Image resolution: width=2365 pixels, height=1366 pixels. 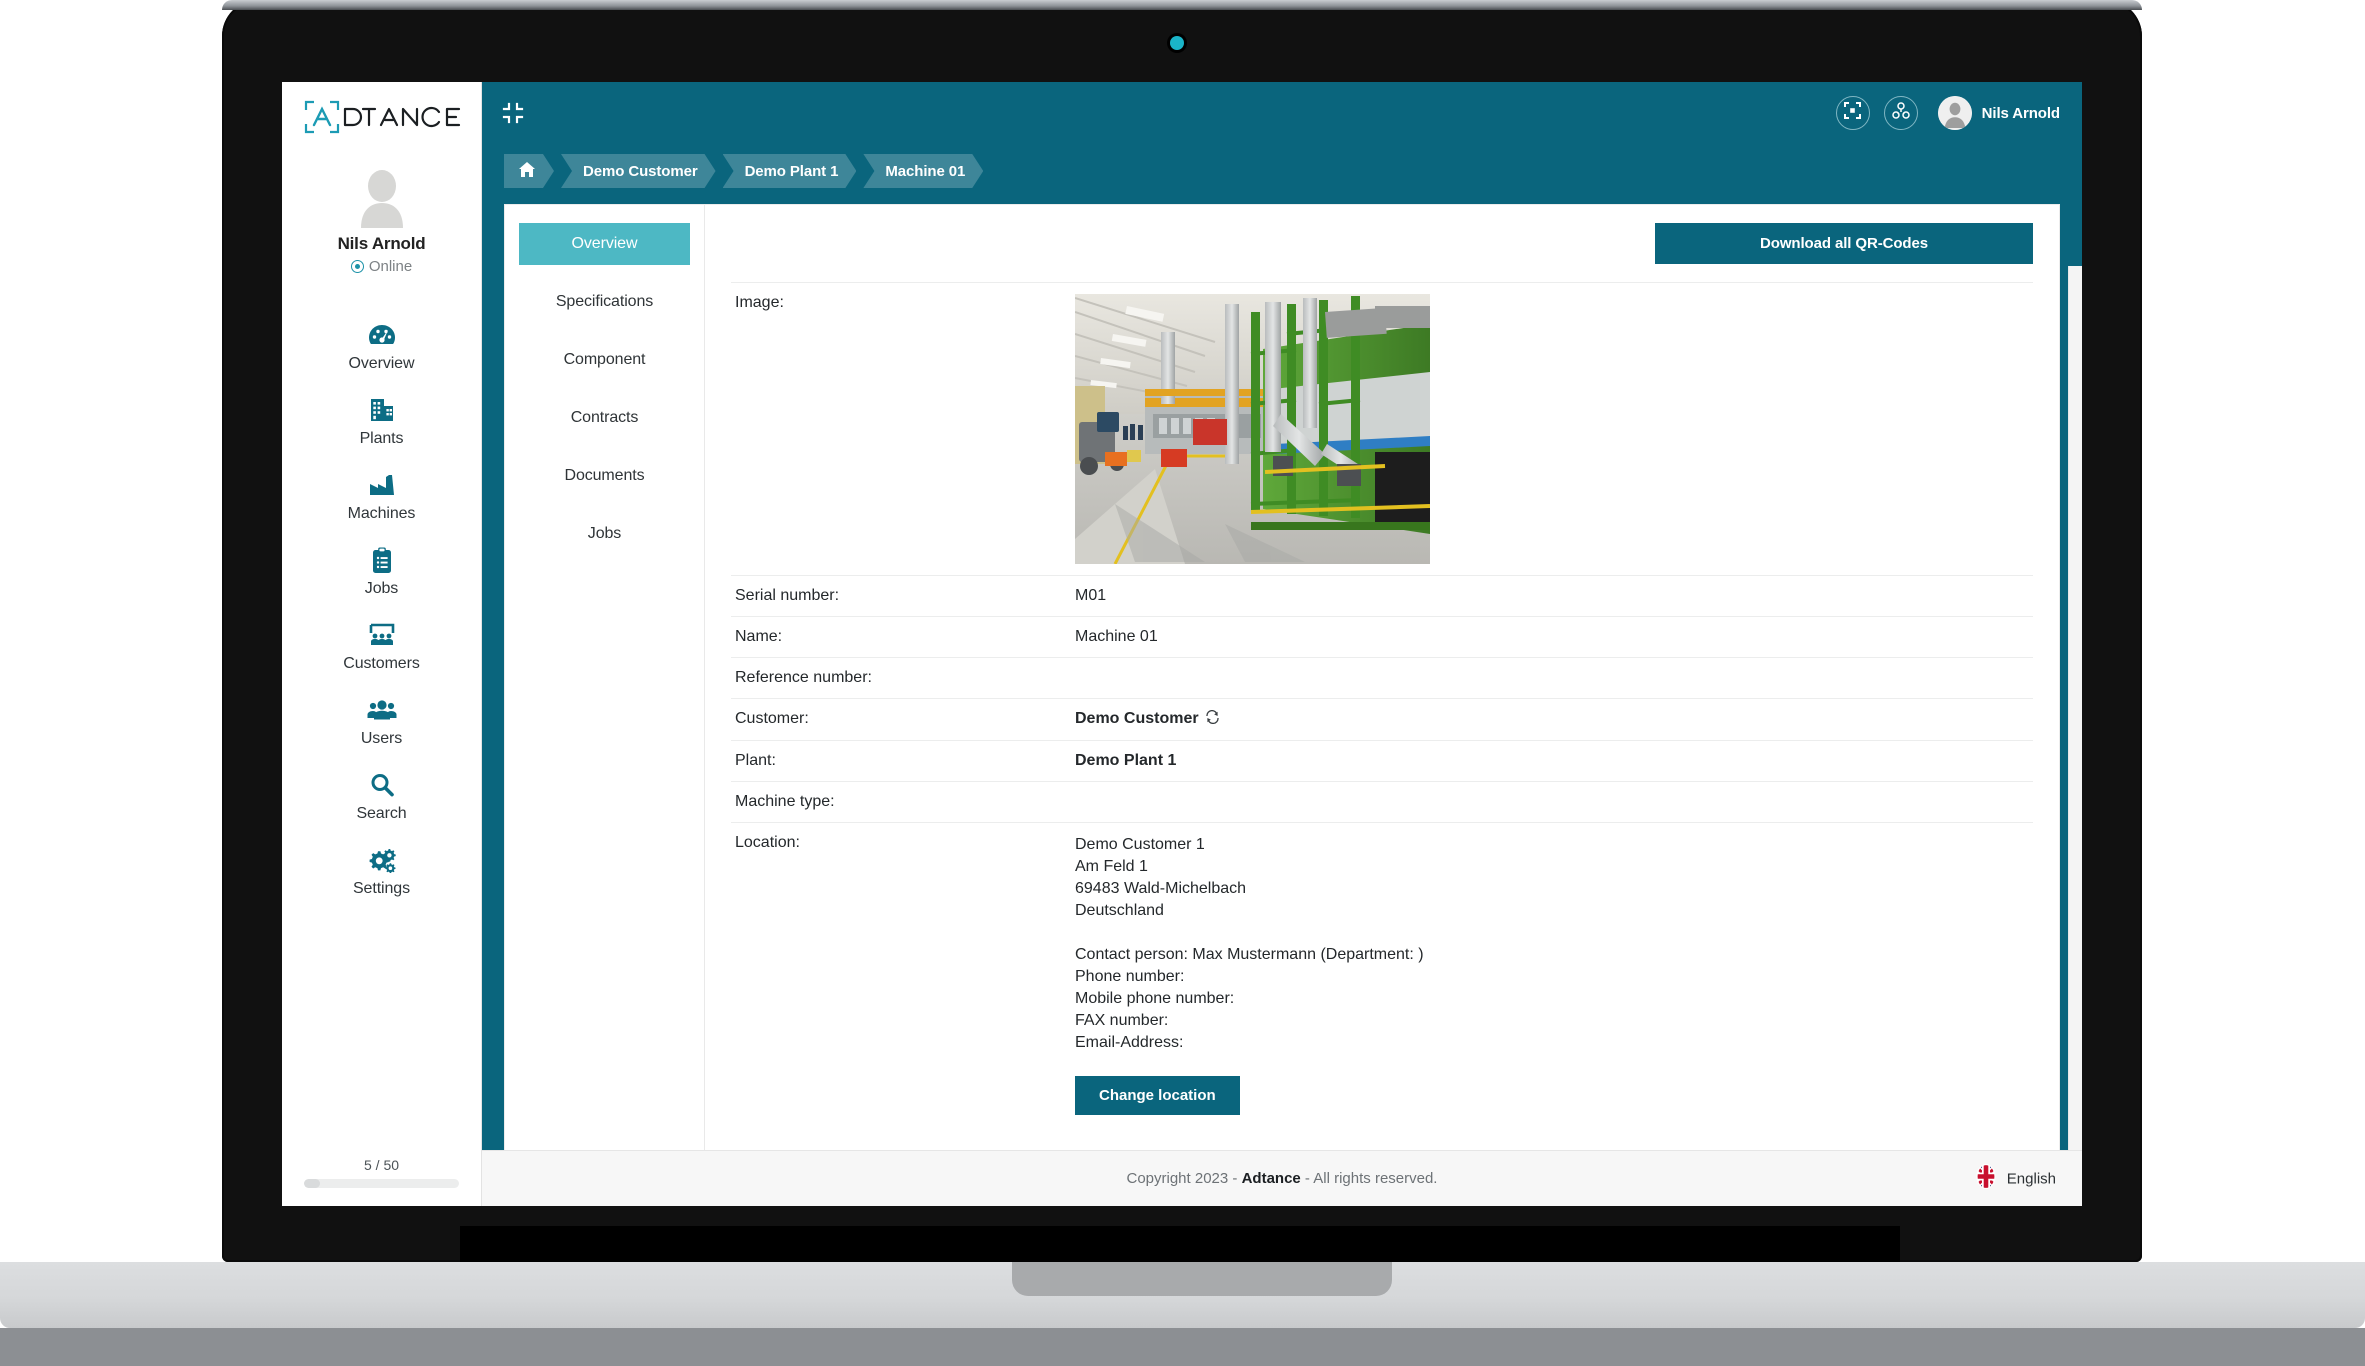 What do you see at coordinates (381, 1165) in the screenshot?
I see `quota-label: 5 / 50` at bounding box center [381, 1165].